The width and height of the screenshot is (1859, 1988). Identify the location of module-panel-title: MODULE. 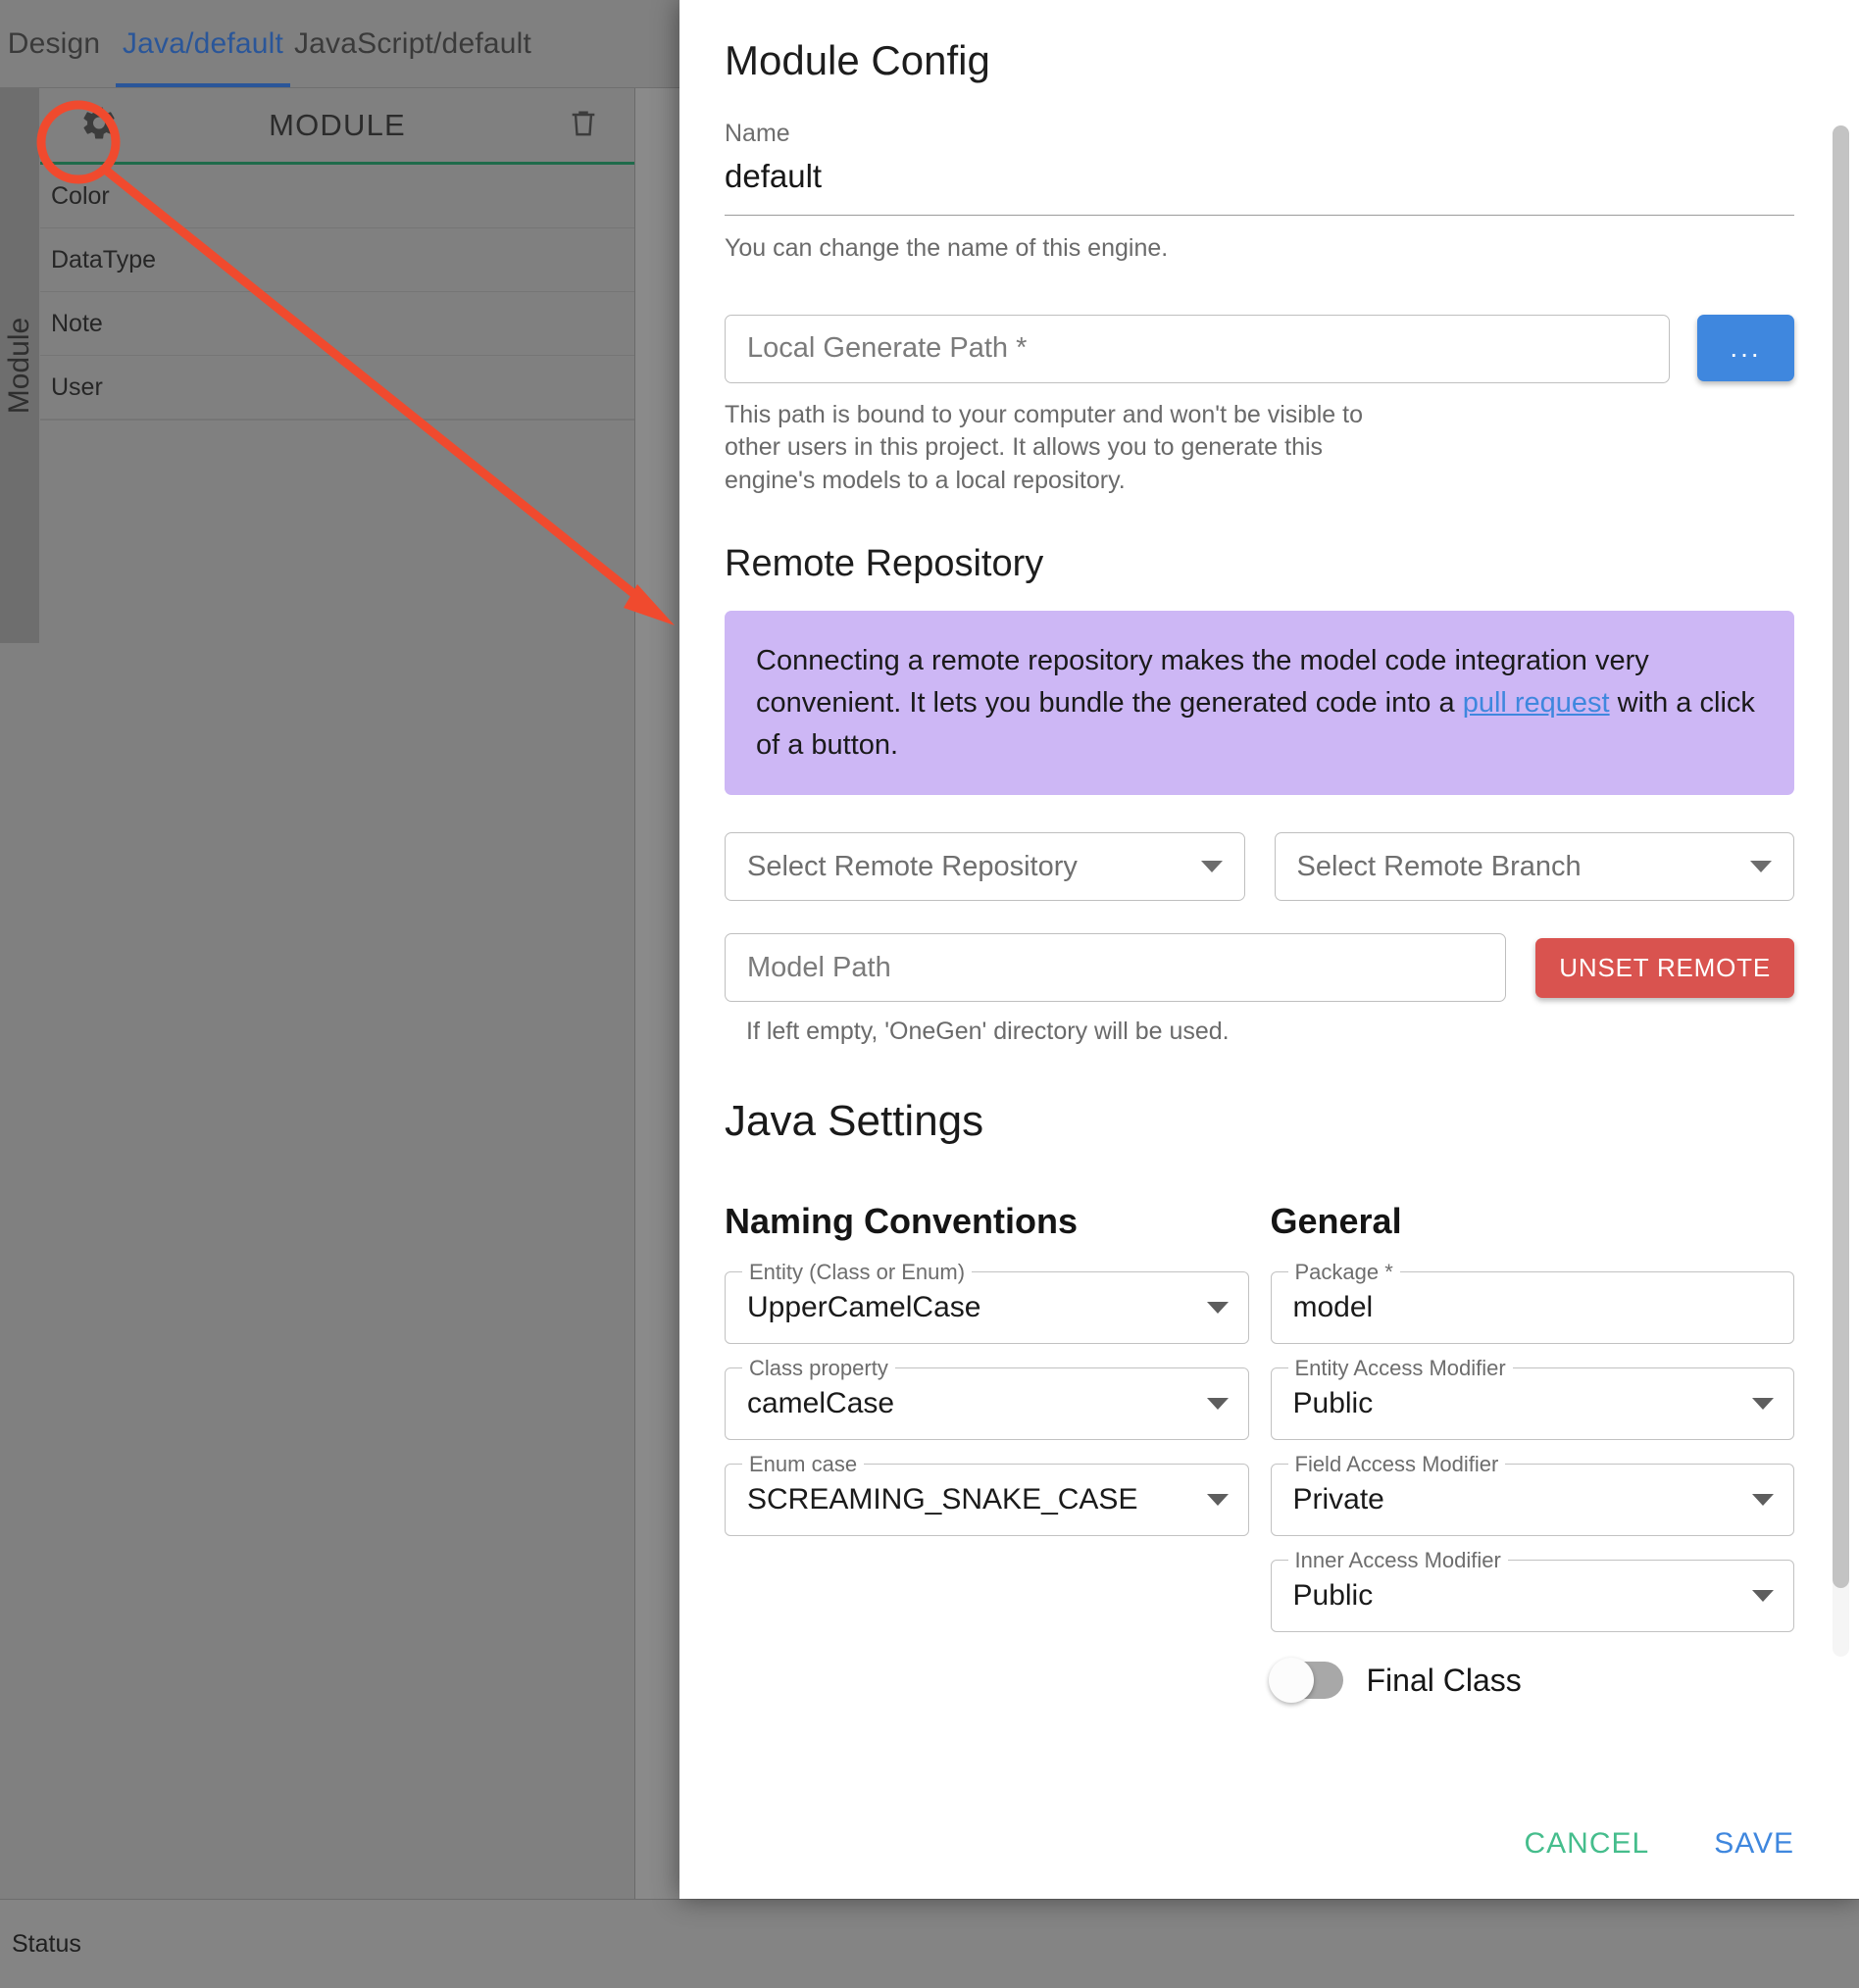
(337, 124).